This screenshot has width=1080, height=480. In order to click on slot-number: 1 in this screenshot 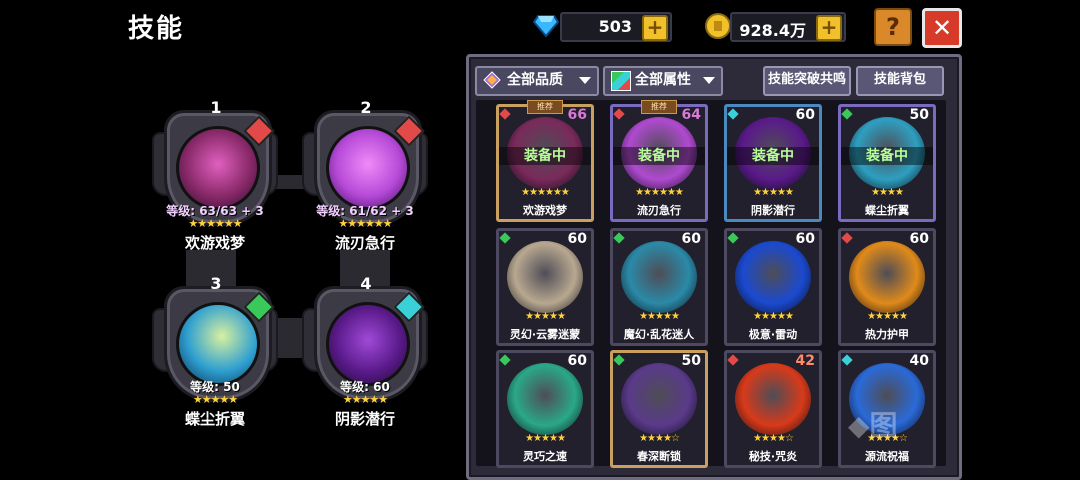, I will do `click(216, 107)`.